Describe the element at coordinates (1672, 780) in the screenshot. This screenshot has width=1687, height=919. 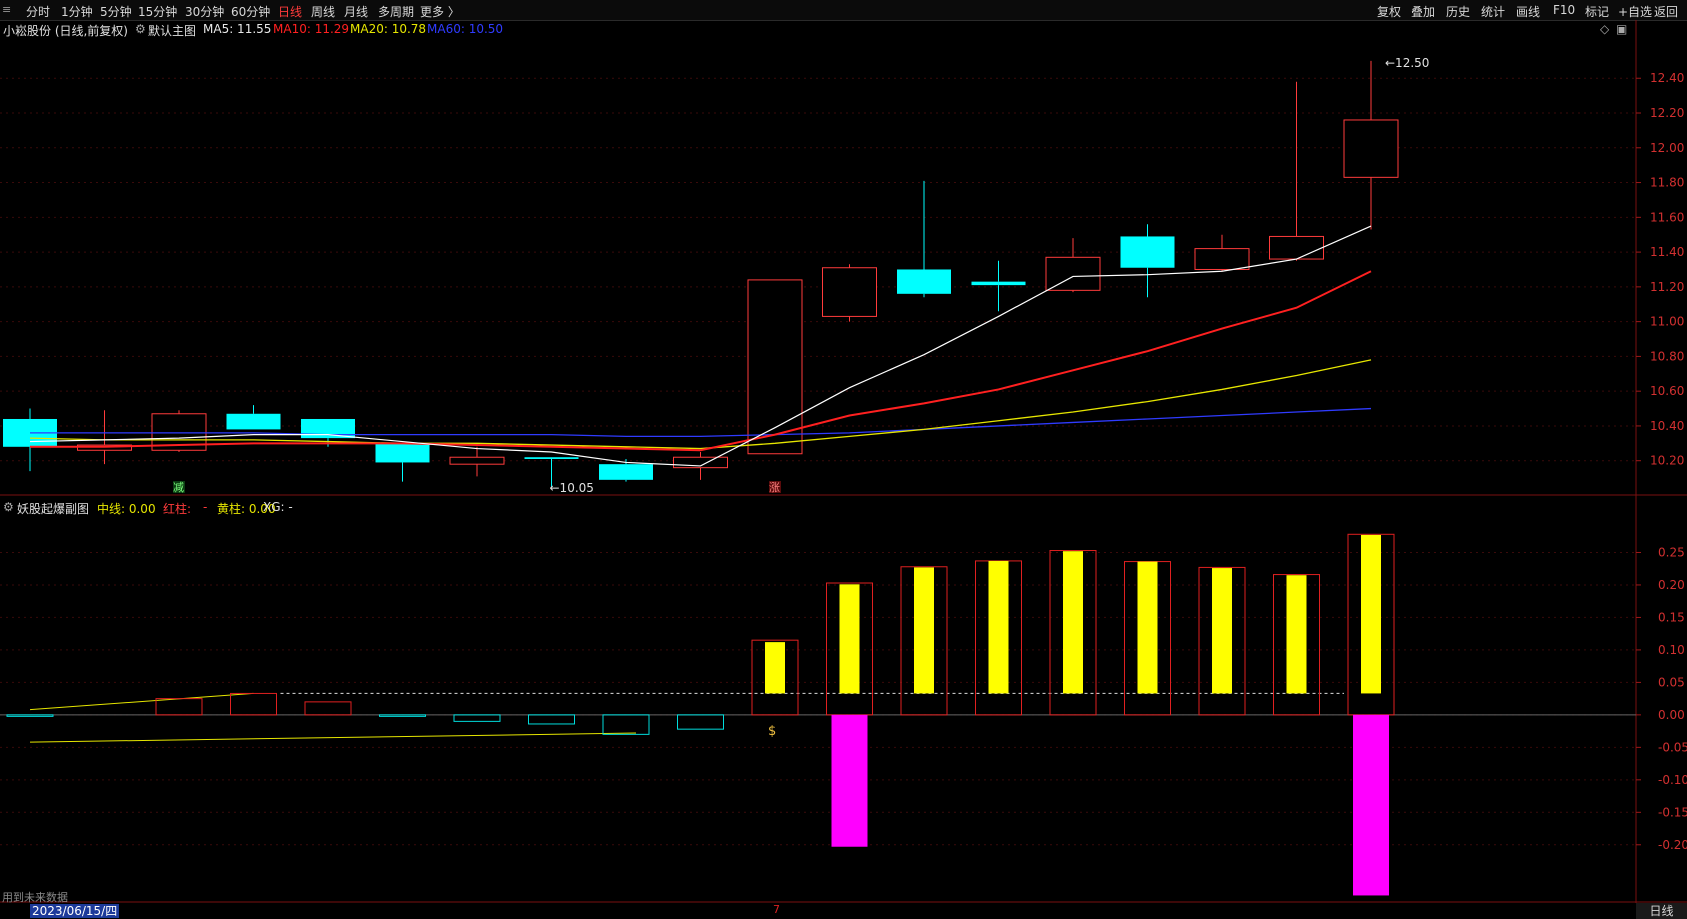
I see `y-tick-label: -0.10` at that location.